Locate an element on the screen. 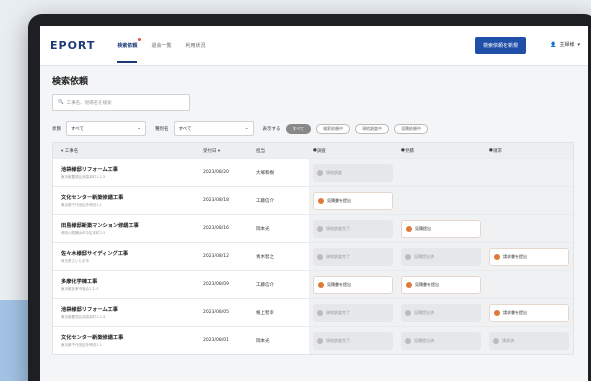  nav-tab-requests: 検索依頼 is located at coordinates (129, 45).